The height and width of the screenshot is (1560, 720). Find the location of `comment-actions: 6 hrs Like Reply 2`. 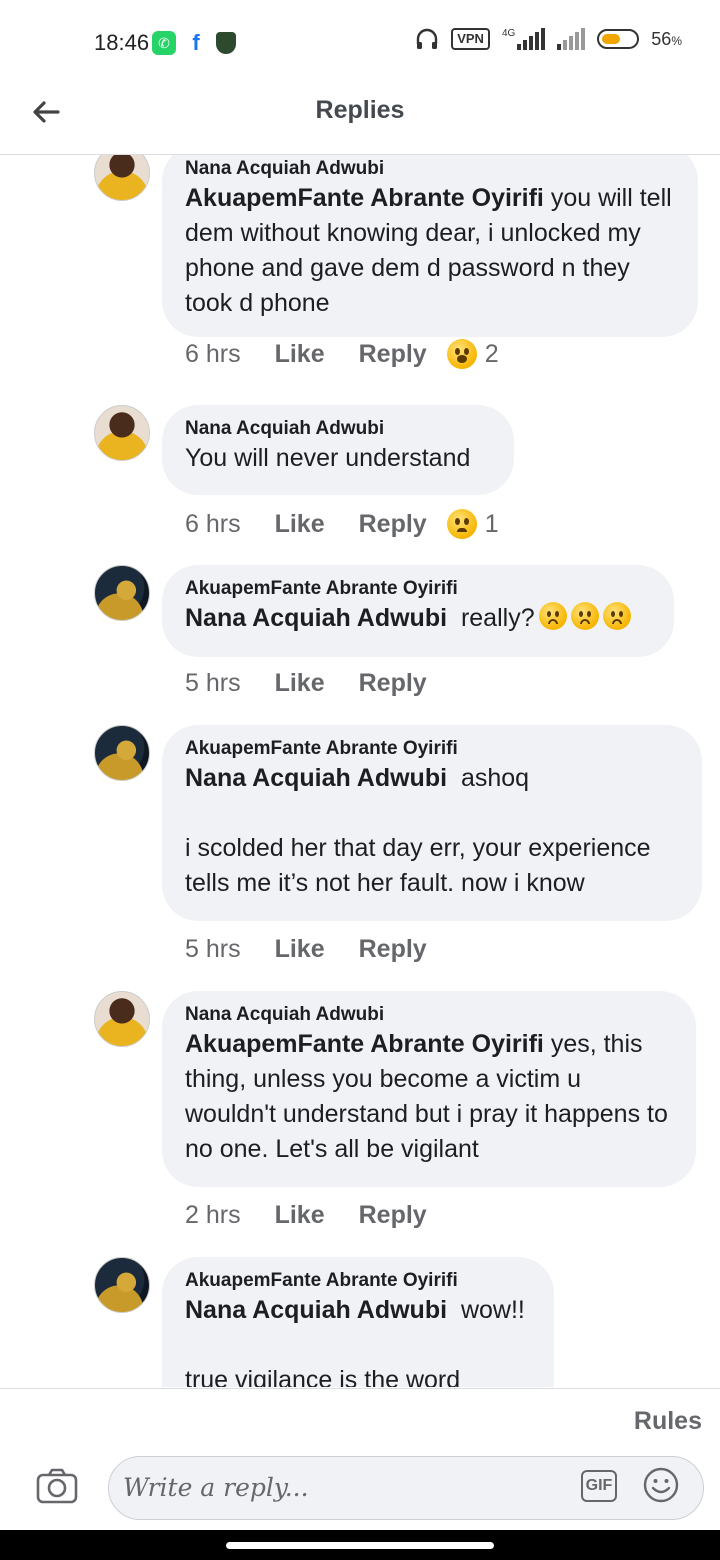

comment-actions: 6 hrs Like Reply 2 is located at coordinates (342, 354).